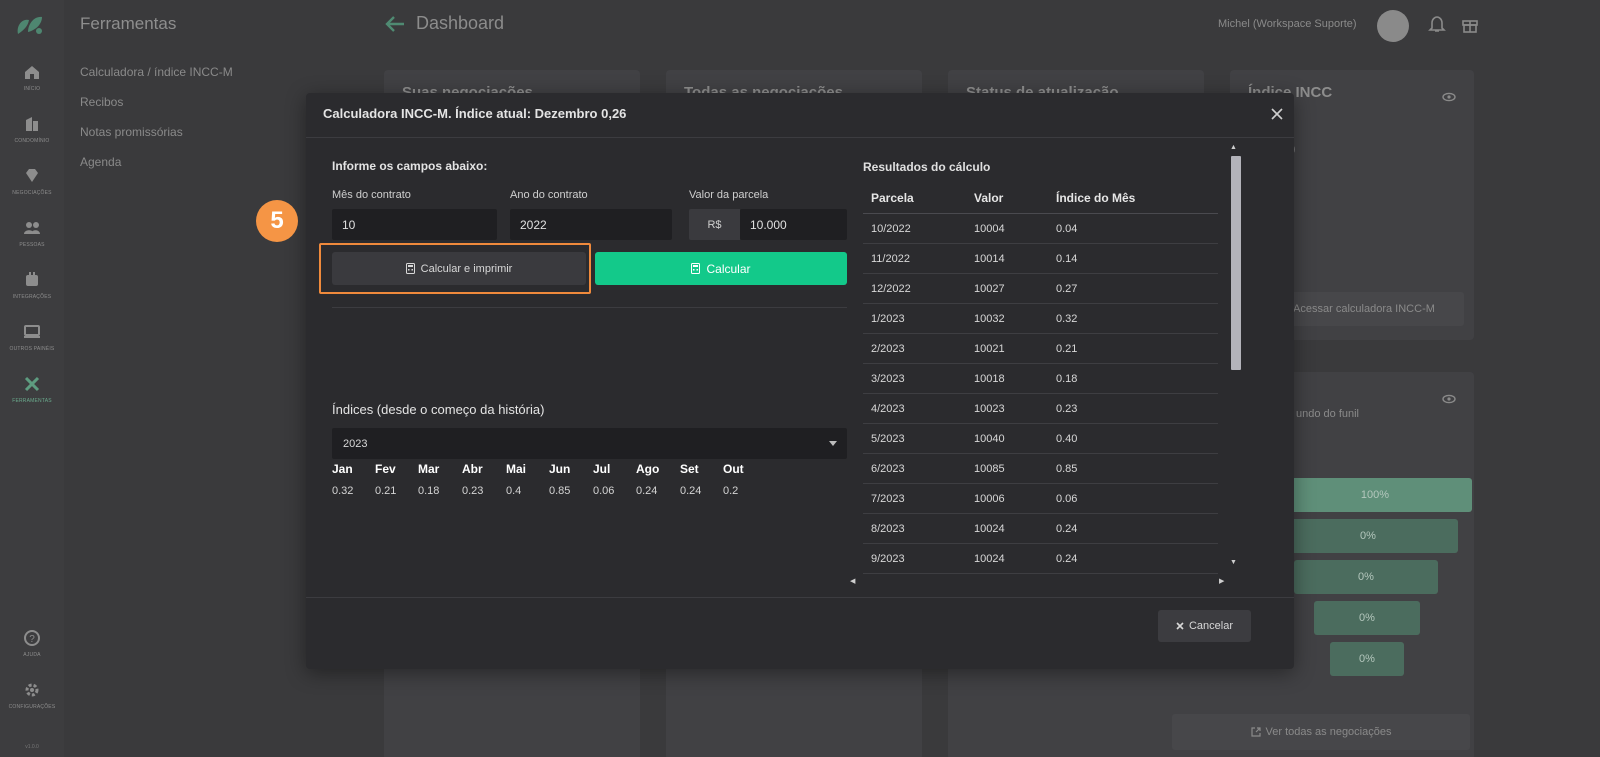 This screenshot has height=757, width=1600. I want to click on month-name: Jun, so click(560, 469).